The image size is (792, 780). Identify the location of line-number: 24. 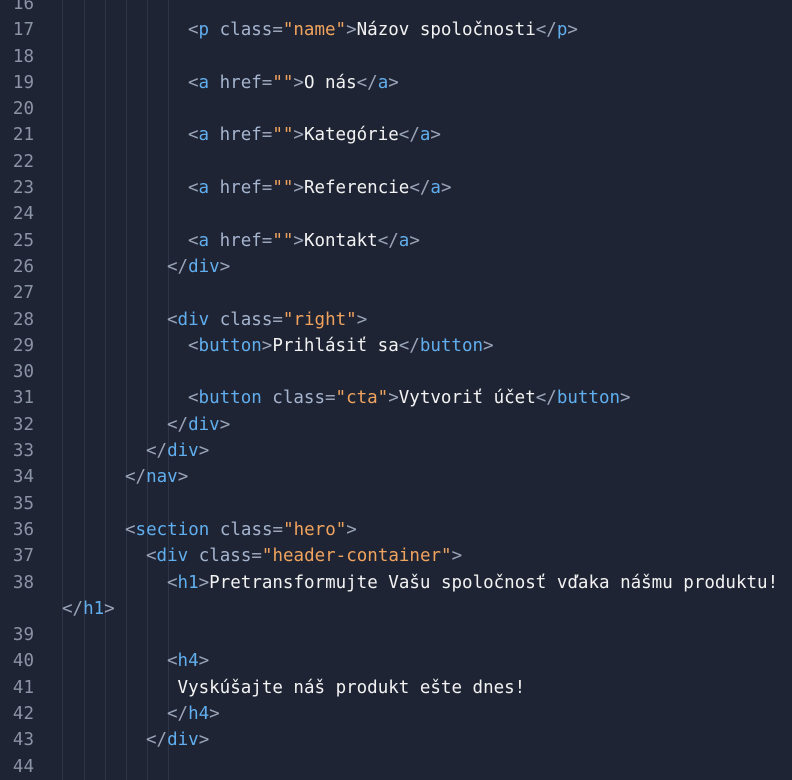
(23, 214).